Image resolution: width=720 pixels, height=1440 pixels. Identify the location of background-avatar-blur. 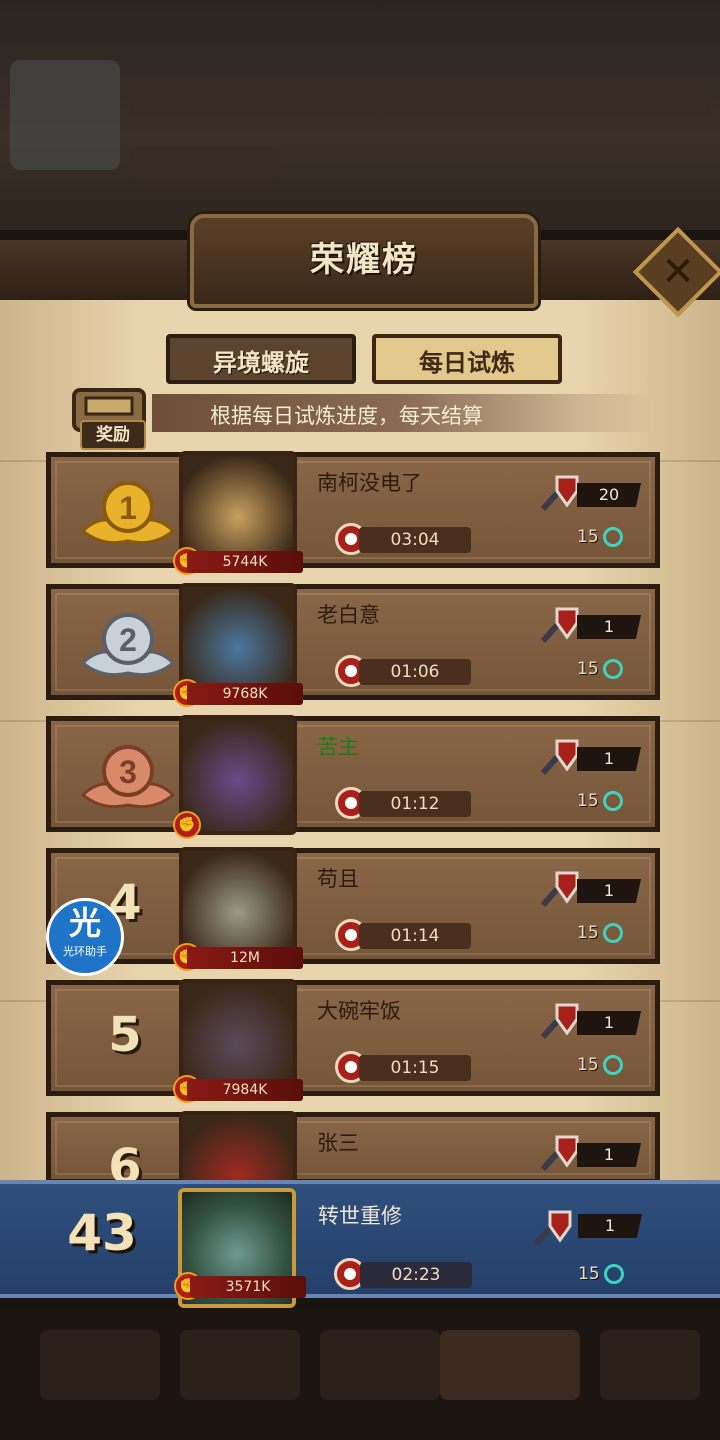
(65, 115).